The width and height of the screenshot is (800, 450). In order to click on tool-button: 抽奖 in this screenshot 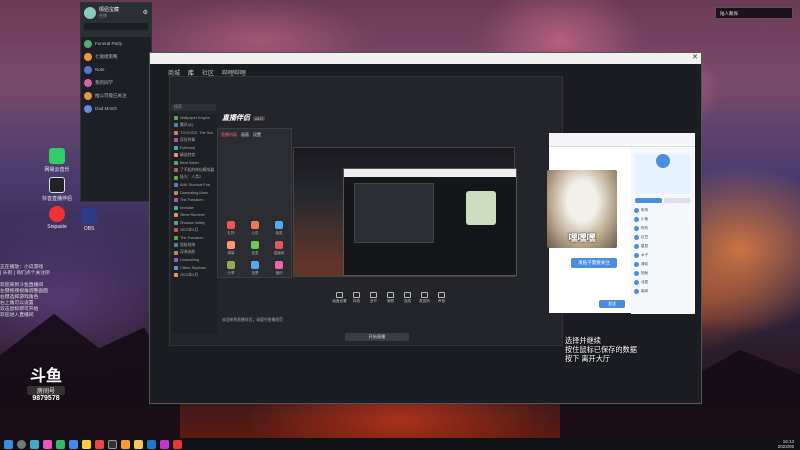, I will do `click(279, 230)`.